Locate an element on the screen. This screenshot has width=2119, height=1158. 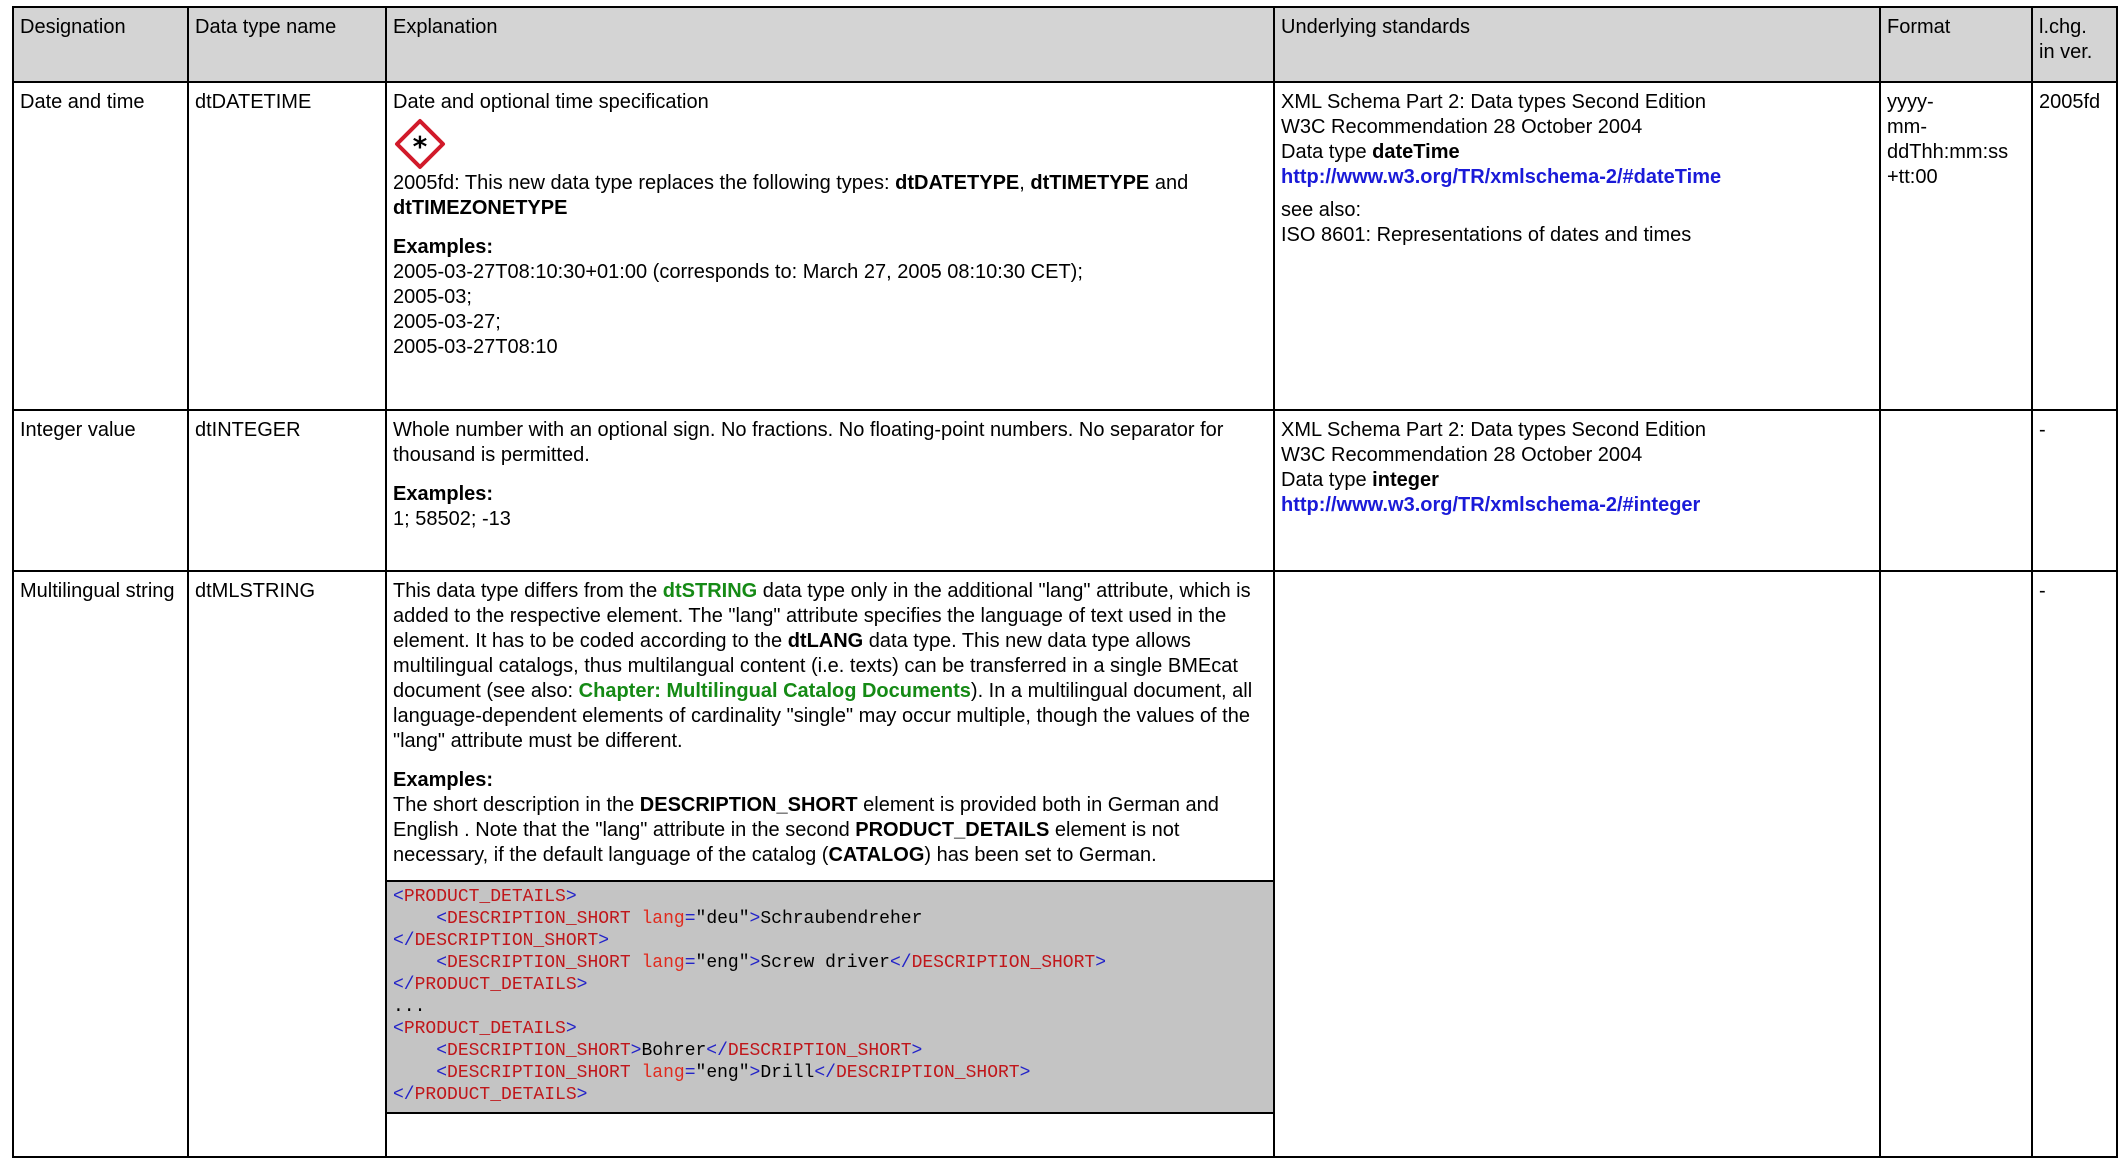
data-type-name: dateTime is located at coordinates (1416, 152).